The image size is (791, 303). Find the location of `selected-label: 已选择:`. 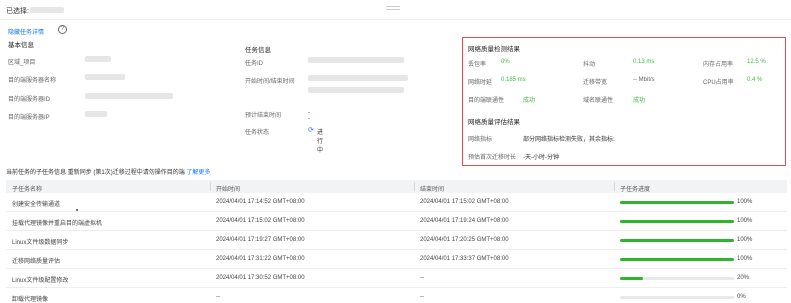

selected-label: 已选择: is located at coordinates (17, 11).